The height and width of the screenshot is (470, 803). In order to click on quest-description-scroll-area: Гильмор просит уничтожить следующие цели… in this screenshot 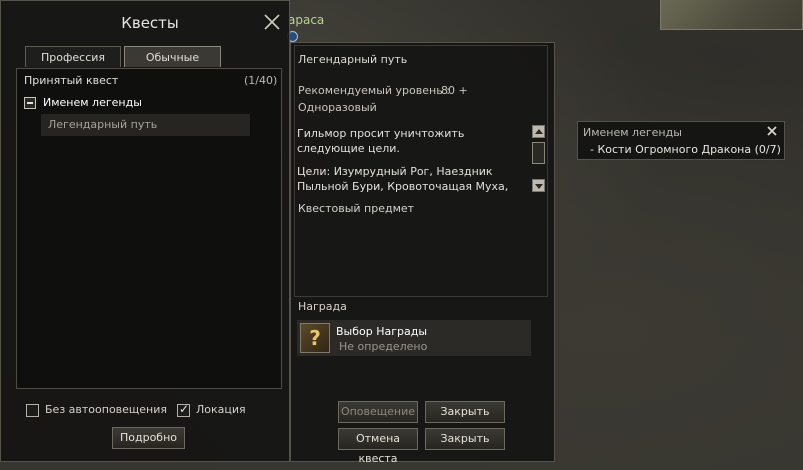, I will do `click(421, 158)`.